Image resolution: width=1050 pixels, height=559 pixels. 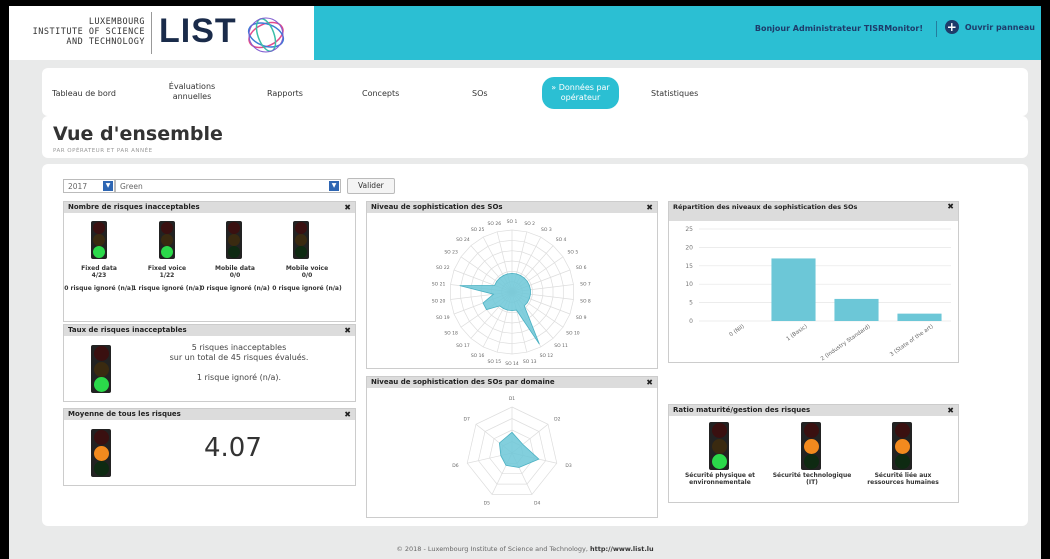 I want to click on validate-button: Valider, so click(x=371, y=186).